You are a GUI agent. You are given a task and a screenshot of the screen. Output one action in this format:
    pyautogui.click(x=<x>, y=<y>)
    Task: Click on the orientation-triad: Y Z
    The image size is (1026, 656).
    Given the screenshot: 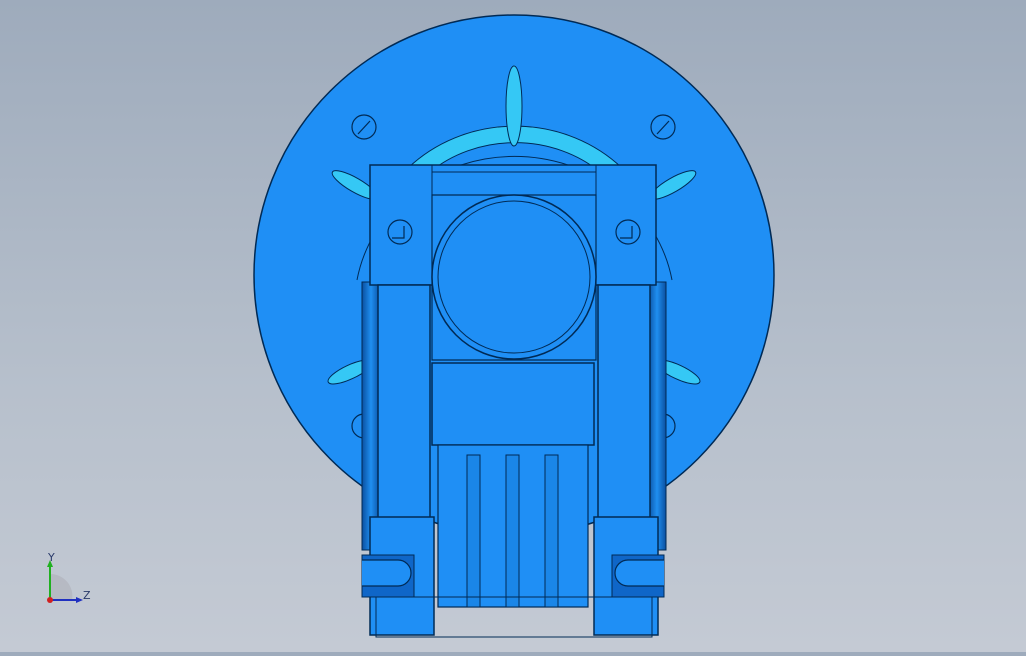 What is the action you would take?
    pyautogui.click(x=68, y=581)
    